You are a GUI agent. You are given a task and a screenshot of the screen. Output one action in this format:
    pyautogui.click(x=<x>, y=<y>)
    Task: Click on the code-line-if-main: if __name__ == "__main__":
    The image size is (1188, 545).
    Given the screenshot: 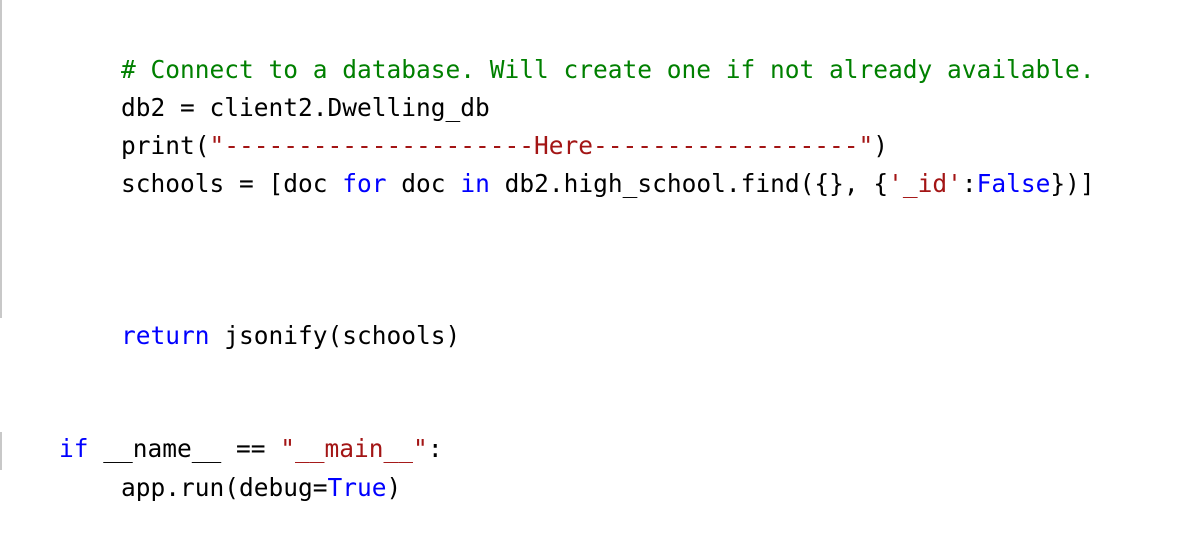 What is the action you would take?
    pyautogui.click(x=221, y=427)
    